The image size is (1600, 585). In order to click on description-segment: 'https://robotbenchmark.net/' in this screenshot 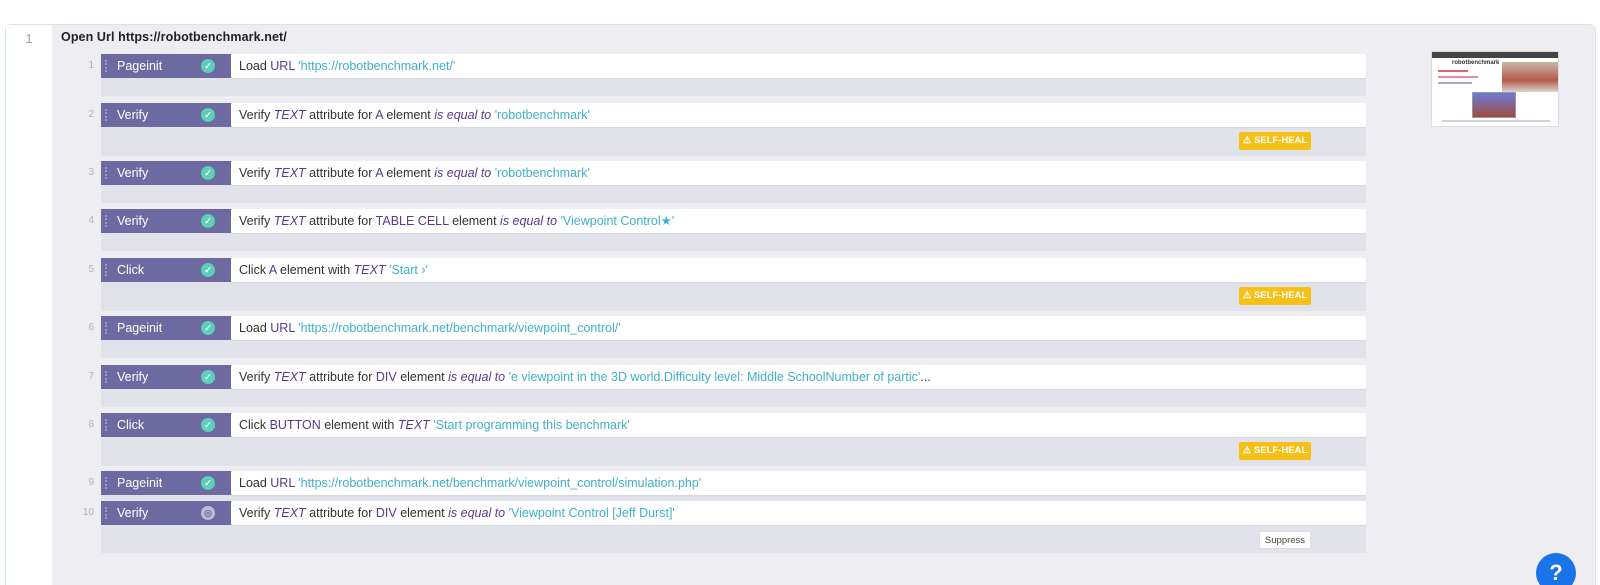, I will do `click(377, 66)`.